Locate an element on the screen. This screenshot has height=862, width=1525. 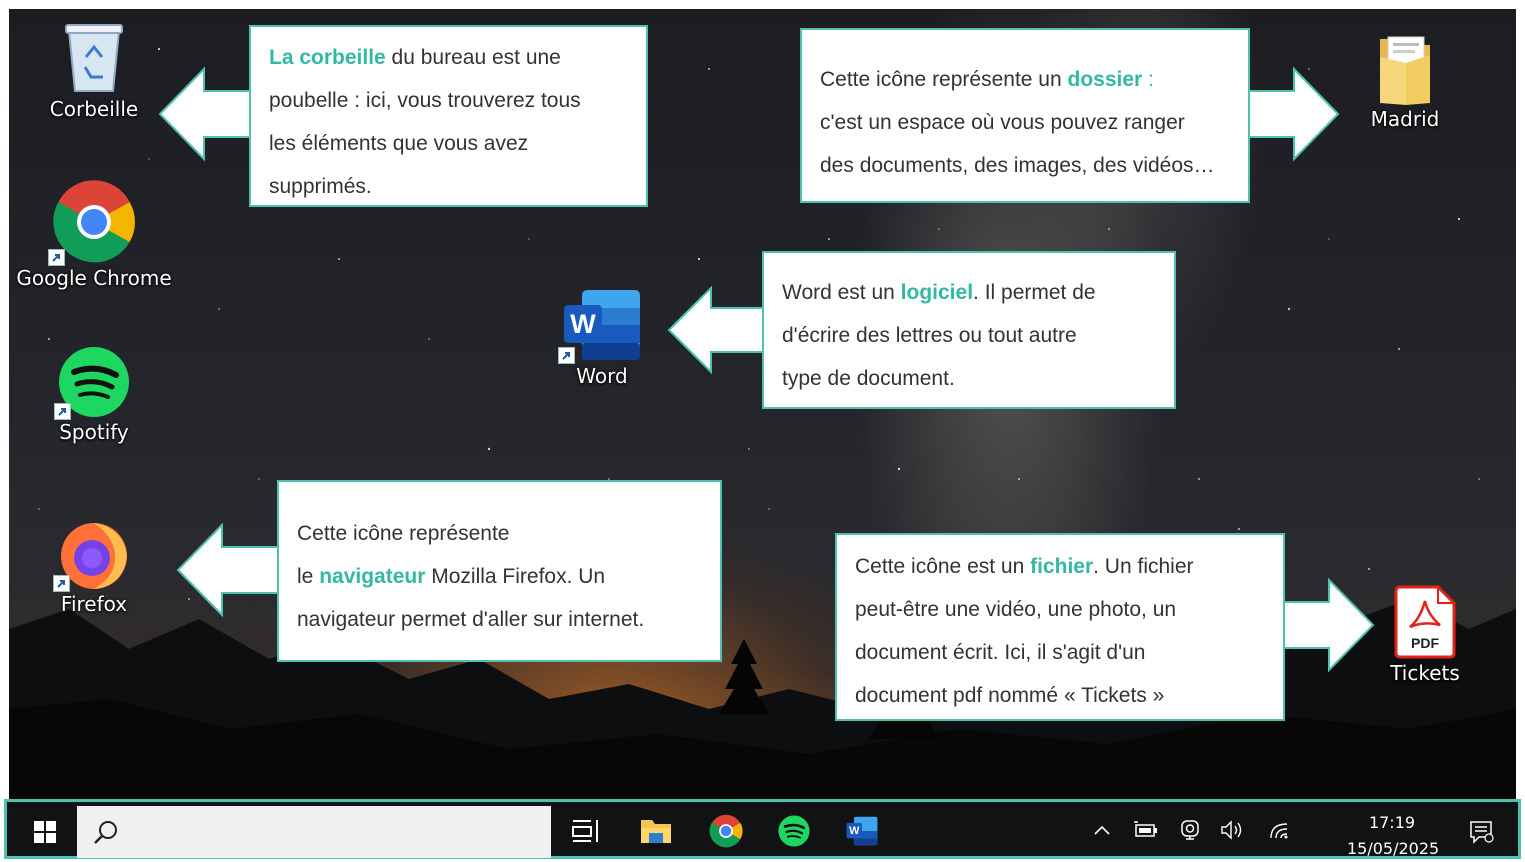
firefox-icon is located at coordinates (92, 554).